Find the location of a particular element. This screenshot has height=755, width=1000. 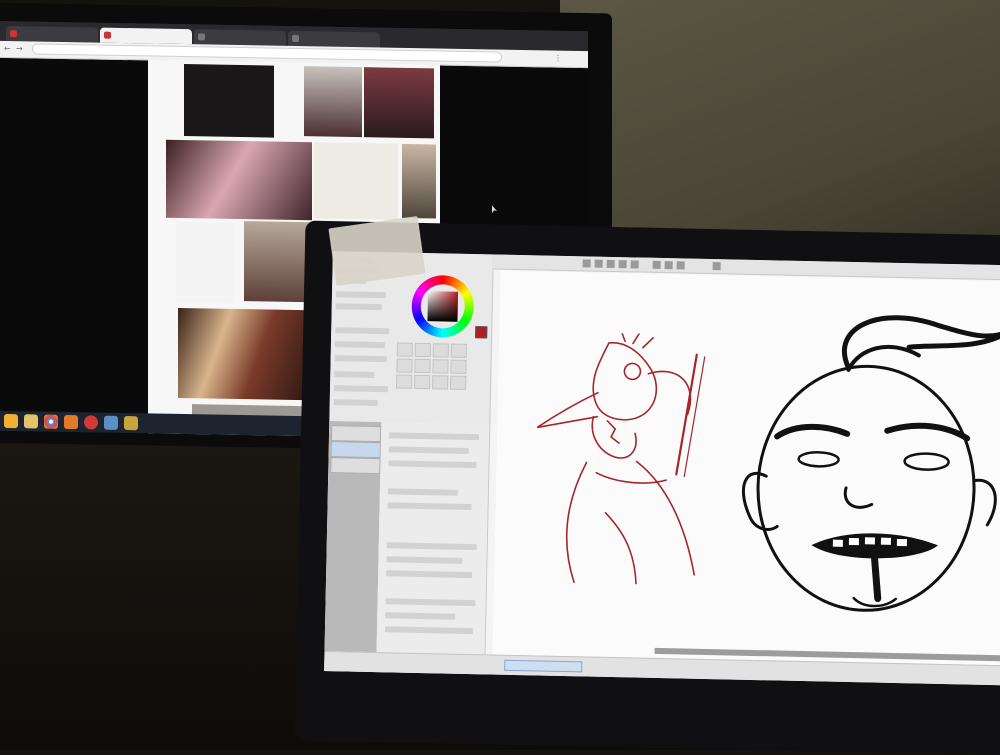

mouse-cursor-icon is located at coordinates (494, 209).